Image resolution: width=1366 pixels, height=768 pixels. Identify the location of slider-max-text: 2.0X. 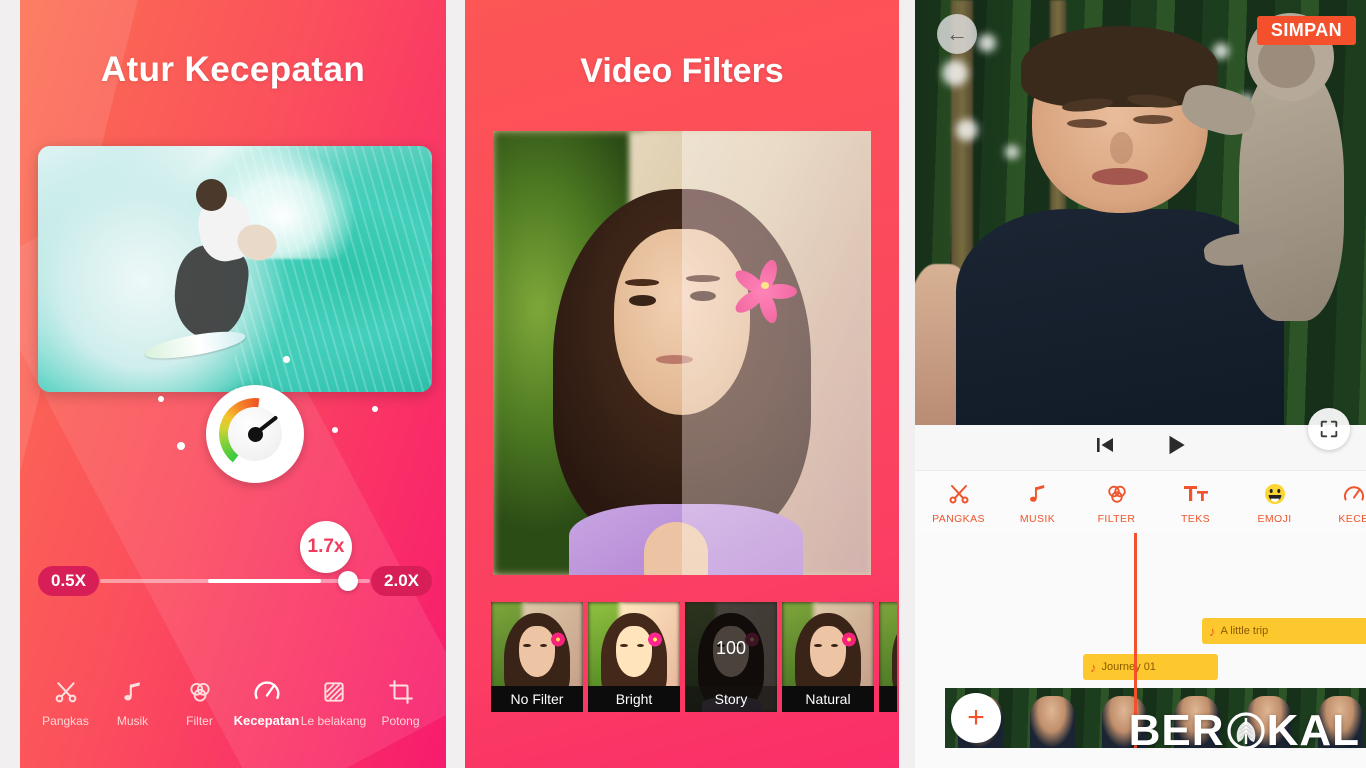
(401, 580).